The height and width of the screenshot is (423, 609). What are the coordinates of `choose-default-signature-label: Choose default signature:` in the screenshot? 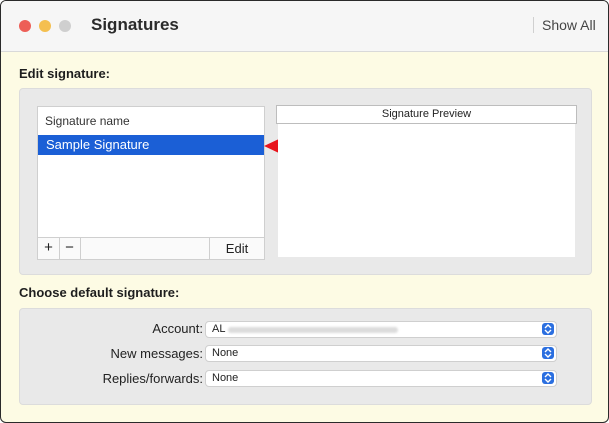 It's located at (99, 292).